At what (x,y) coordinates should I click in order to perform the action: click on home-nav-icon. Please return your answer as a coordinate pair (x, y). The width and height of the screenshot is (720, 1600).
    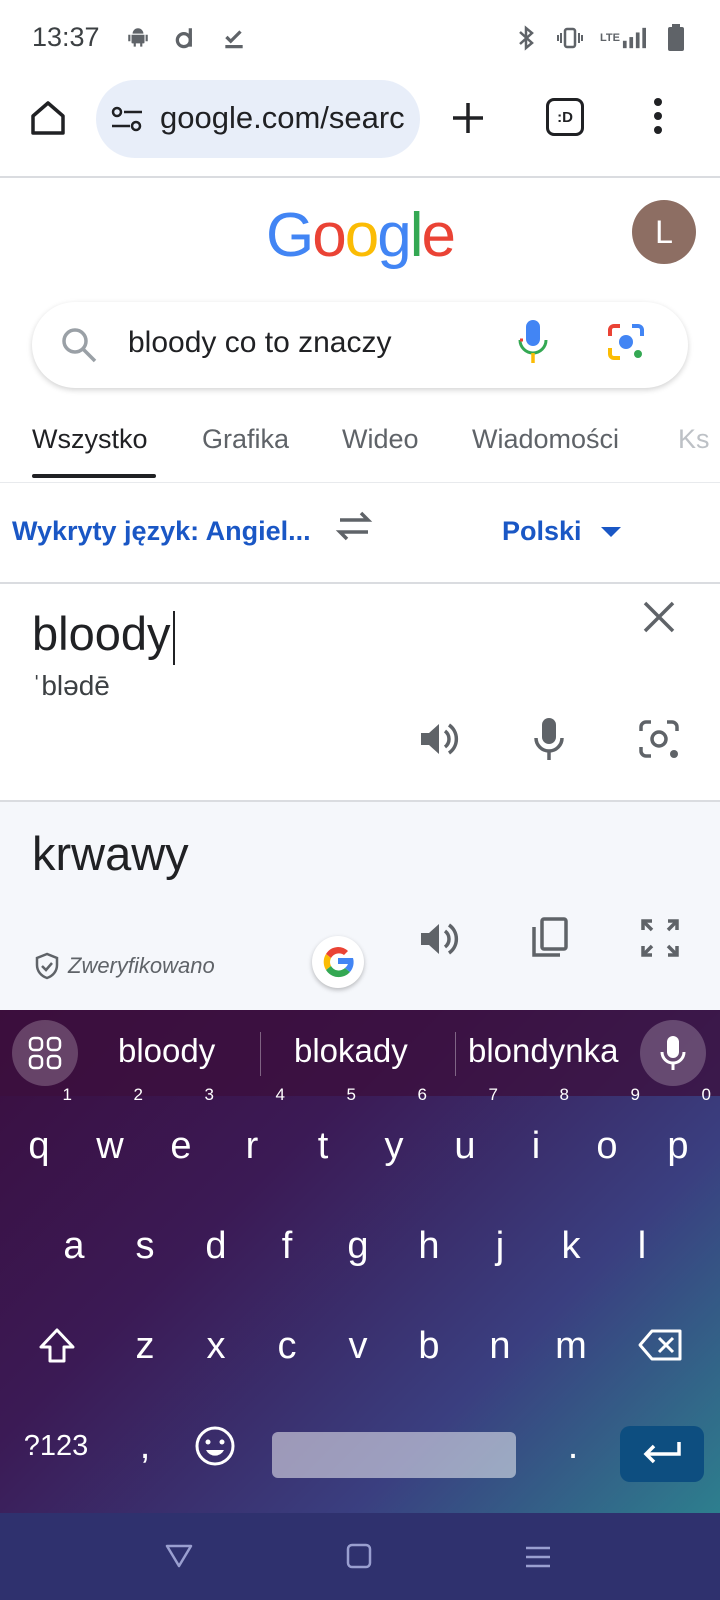
    Looking at the image, I should click on (359, 1558).